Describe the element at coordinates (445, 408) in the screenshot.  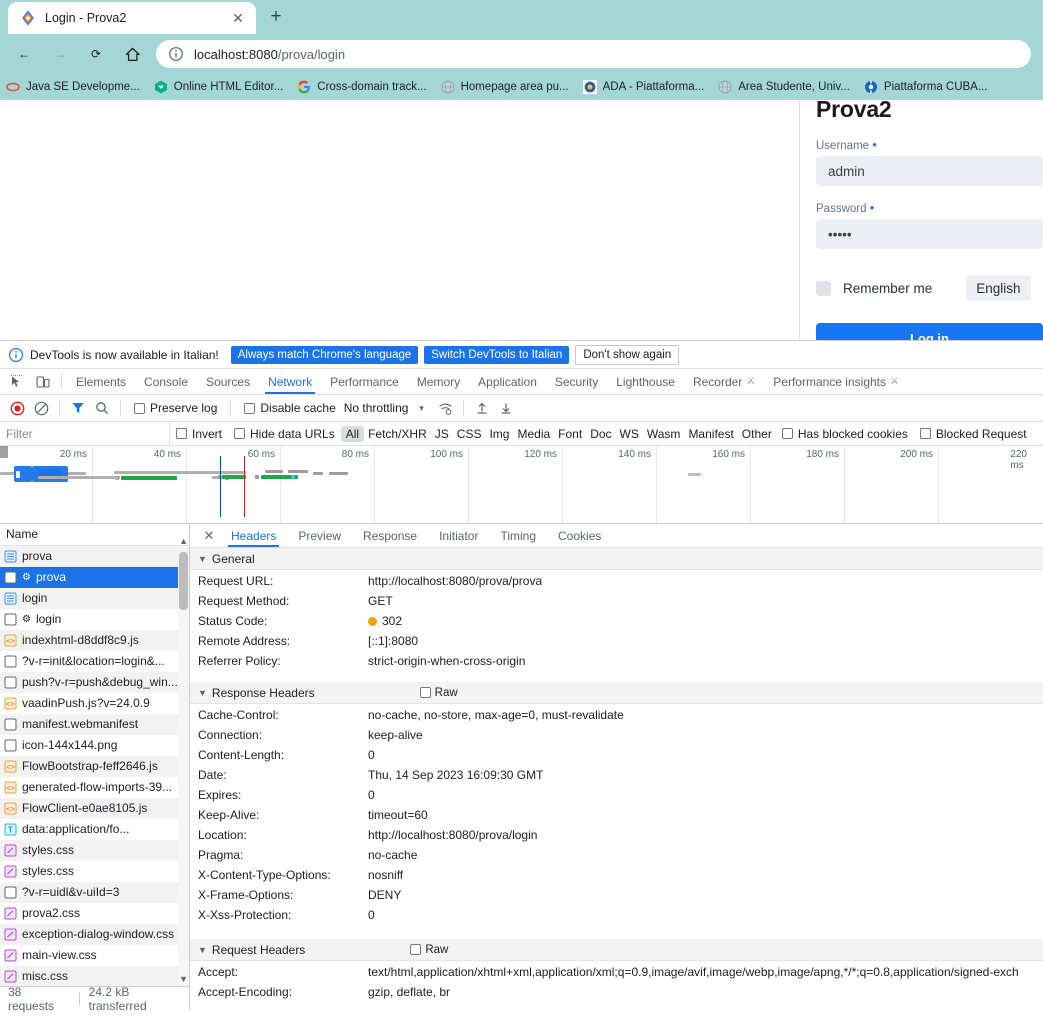
I see `network-conditions-icon` at that location.